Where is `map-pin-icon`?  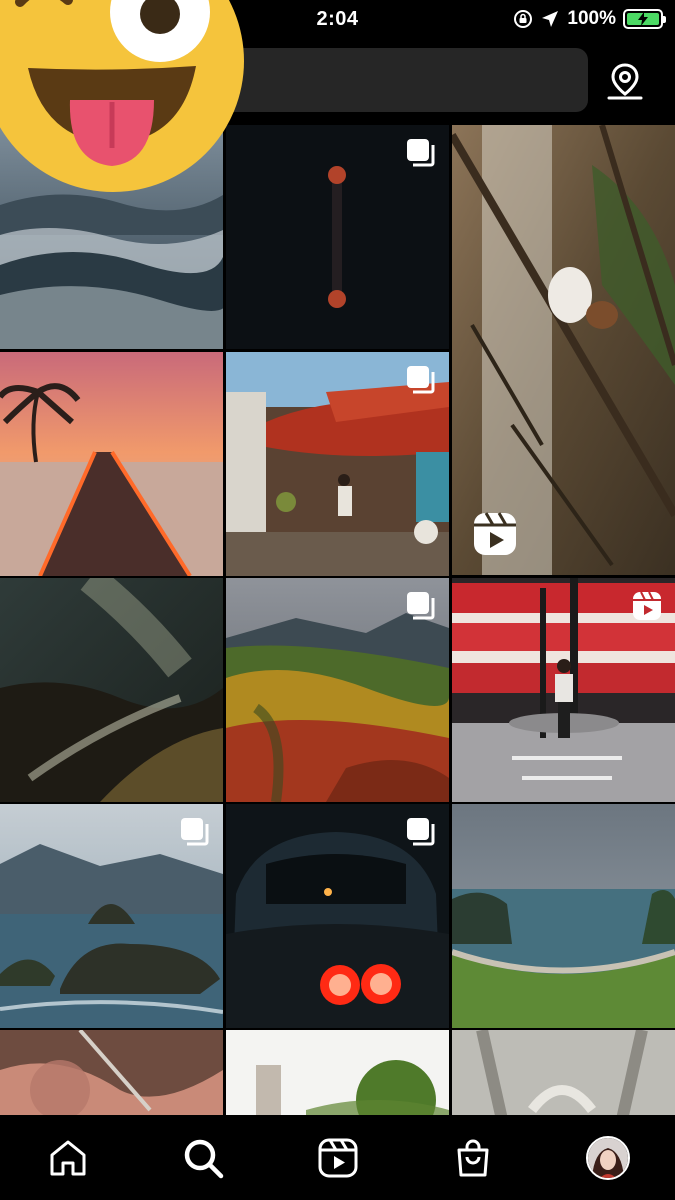
map-pin-icon is located at coordinates (625, 81).